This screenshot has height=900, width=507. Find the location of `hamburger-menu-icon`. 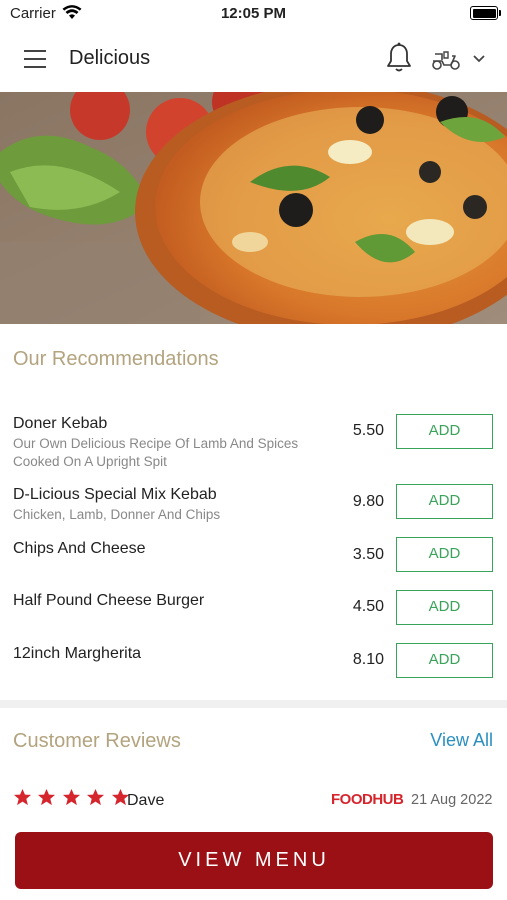

hamburger-menu-icon is located at coordinates (35, 59).